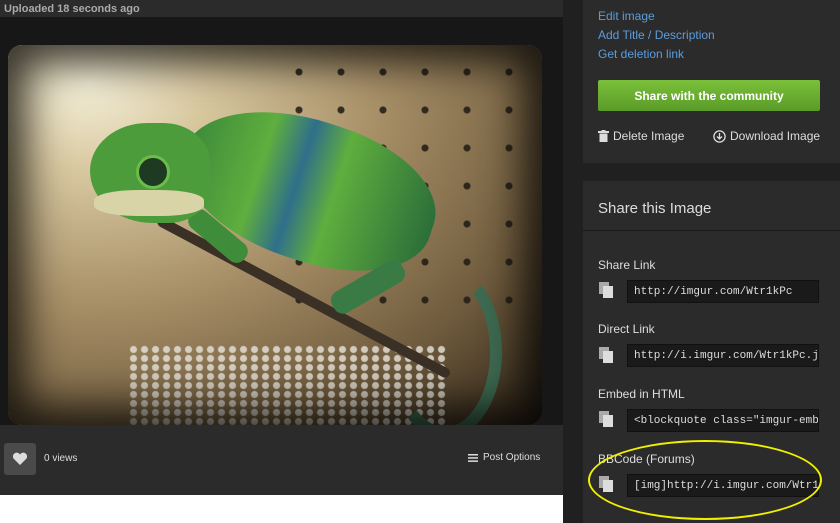 This screenshot has height=523, width=840. What do you see at coordinates (512, 457) in the screenshot?
I see `post-options-label: Post Options` at bounding box center [512, 457].